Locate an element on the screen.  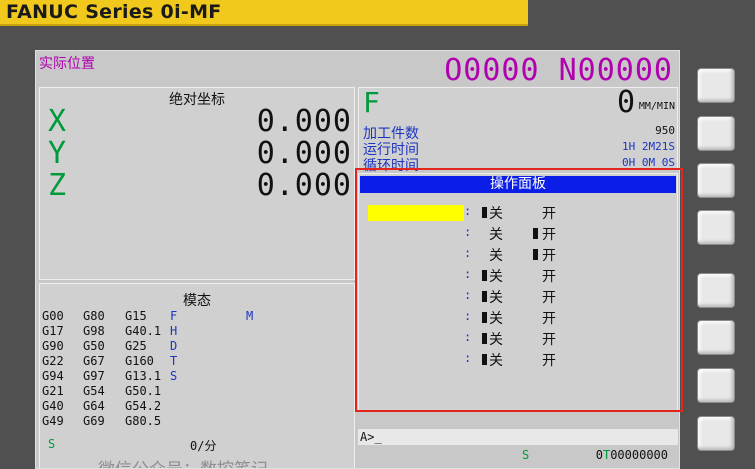
g-code: G49 is located at coordinates (53, 421).